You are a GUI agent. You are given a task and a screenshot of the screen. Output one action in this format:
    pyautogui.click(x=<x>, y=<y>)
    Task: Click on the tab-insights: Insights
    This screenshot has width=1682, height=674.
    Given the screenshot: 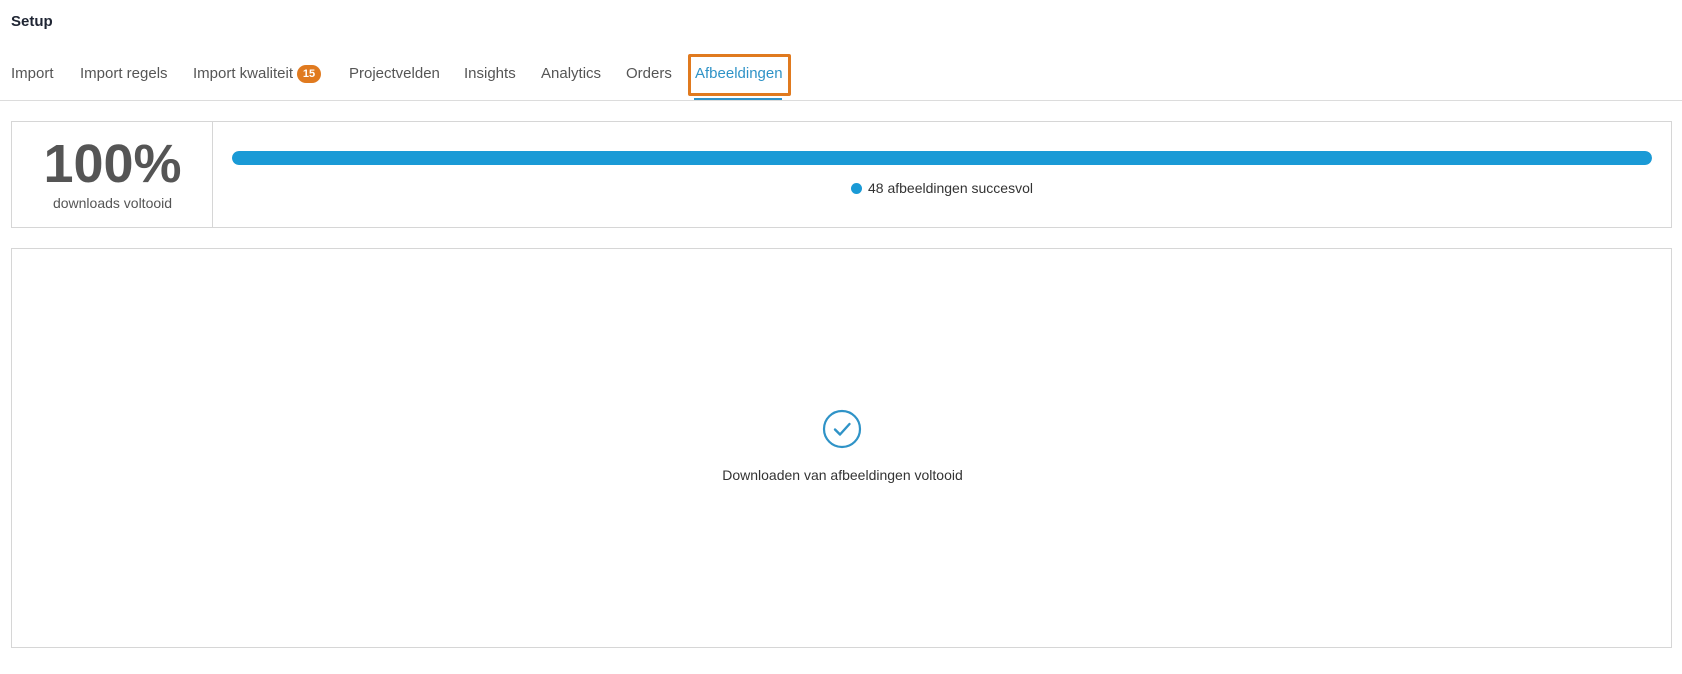 What is the action you would take?
    pyautogui.click(x=490, y=78)
    